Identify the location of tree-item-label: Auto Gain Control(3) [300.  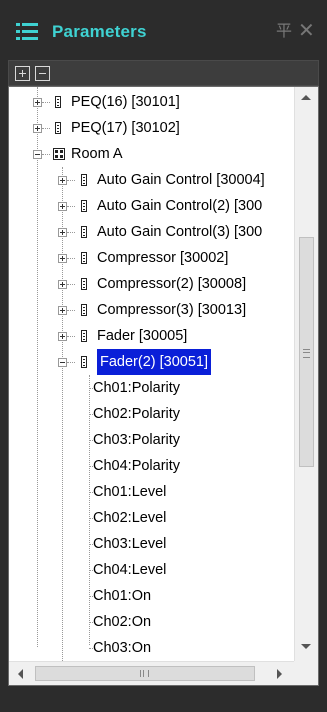
(180, 232).